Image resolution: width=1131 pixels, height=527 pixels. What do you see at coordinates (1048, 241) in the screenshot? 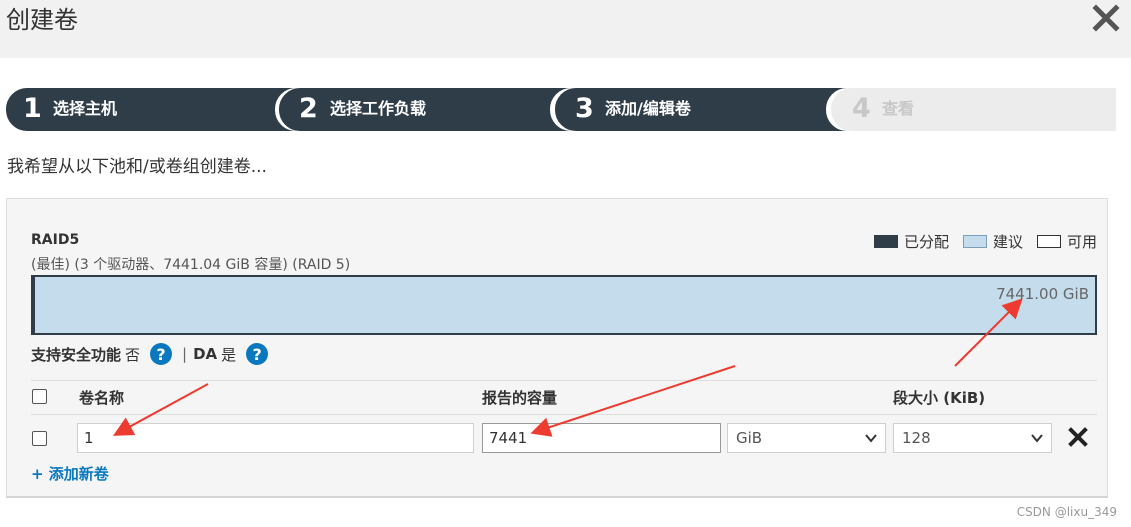
I see `legend-swatch-free` at bounding box center [1048, 241].